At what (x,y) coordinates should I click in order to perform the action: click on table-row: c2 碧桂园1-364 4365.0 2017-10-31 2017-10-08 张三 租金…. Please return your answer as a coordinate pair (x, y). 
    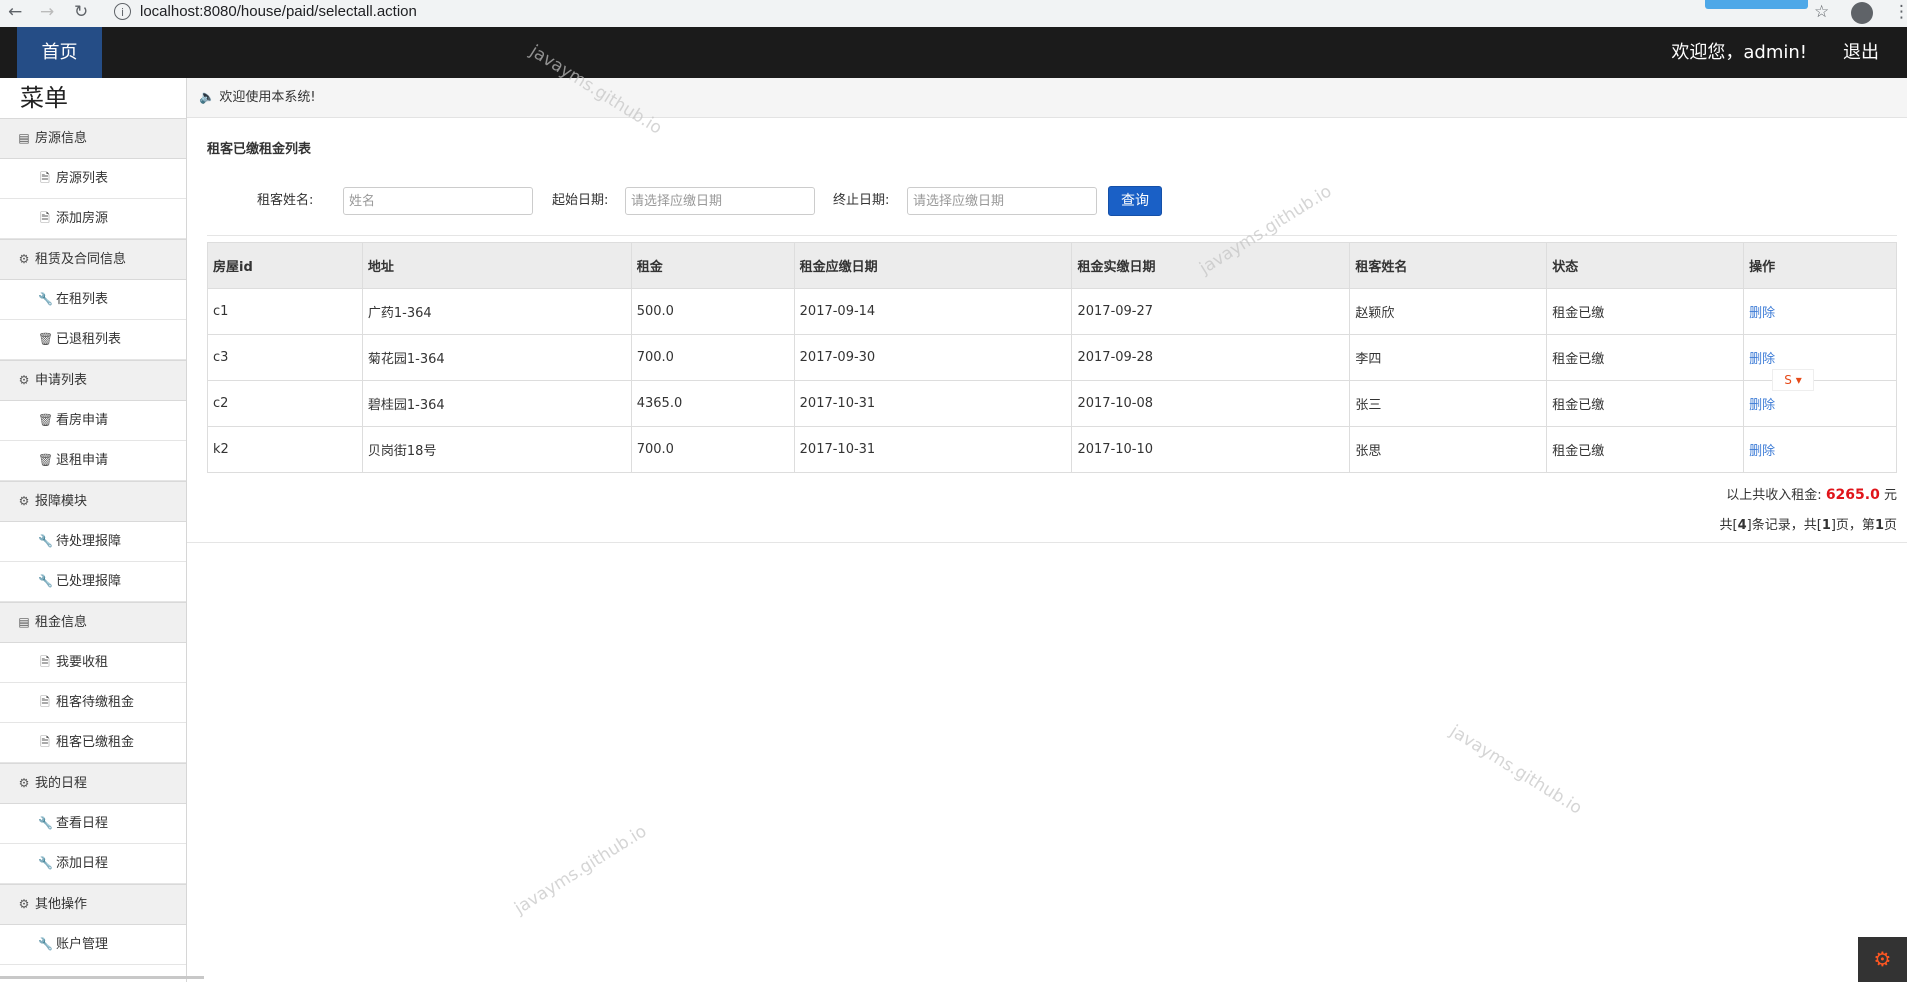
    Looking at the image, I should click on (1052, 403).